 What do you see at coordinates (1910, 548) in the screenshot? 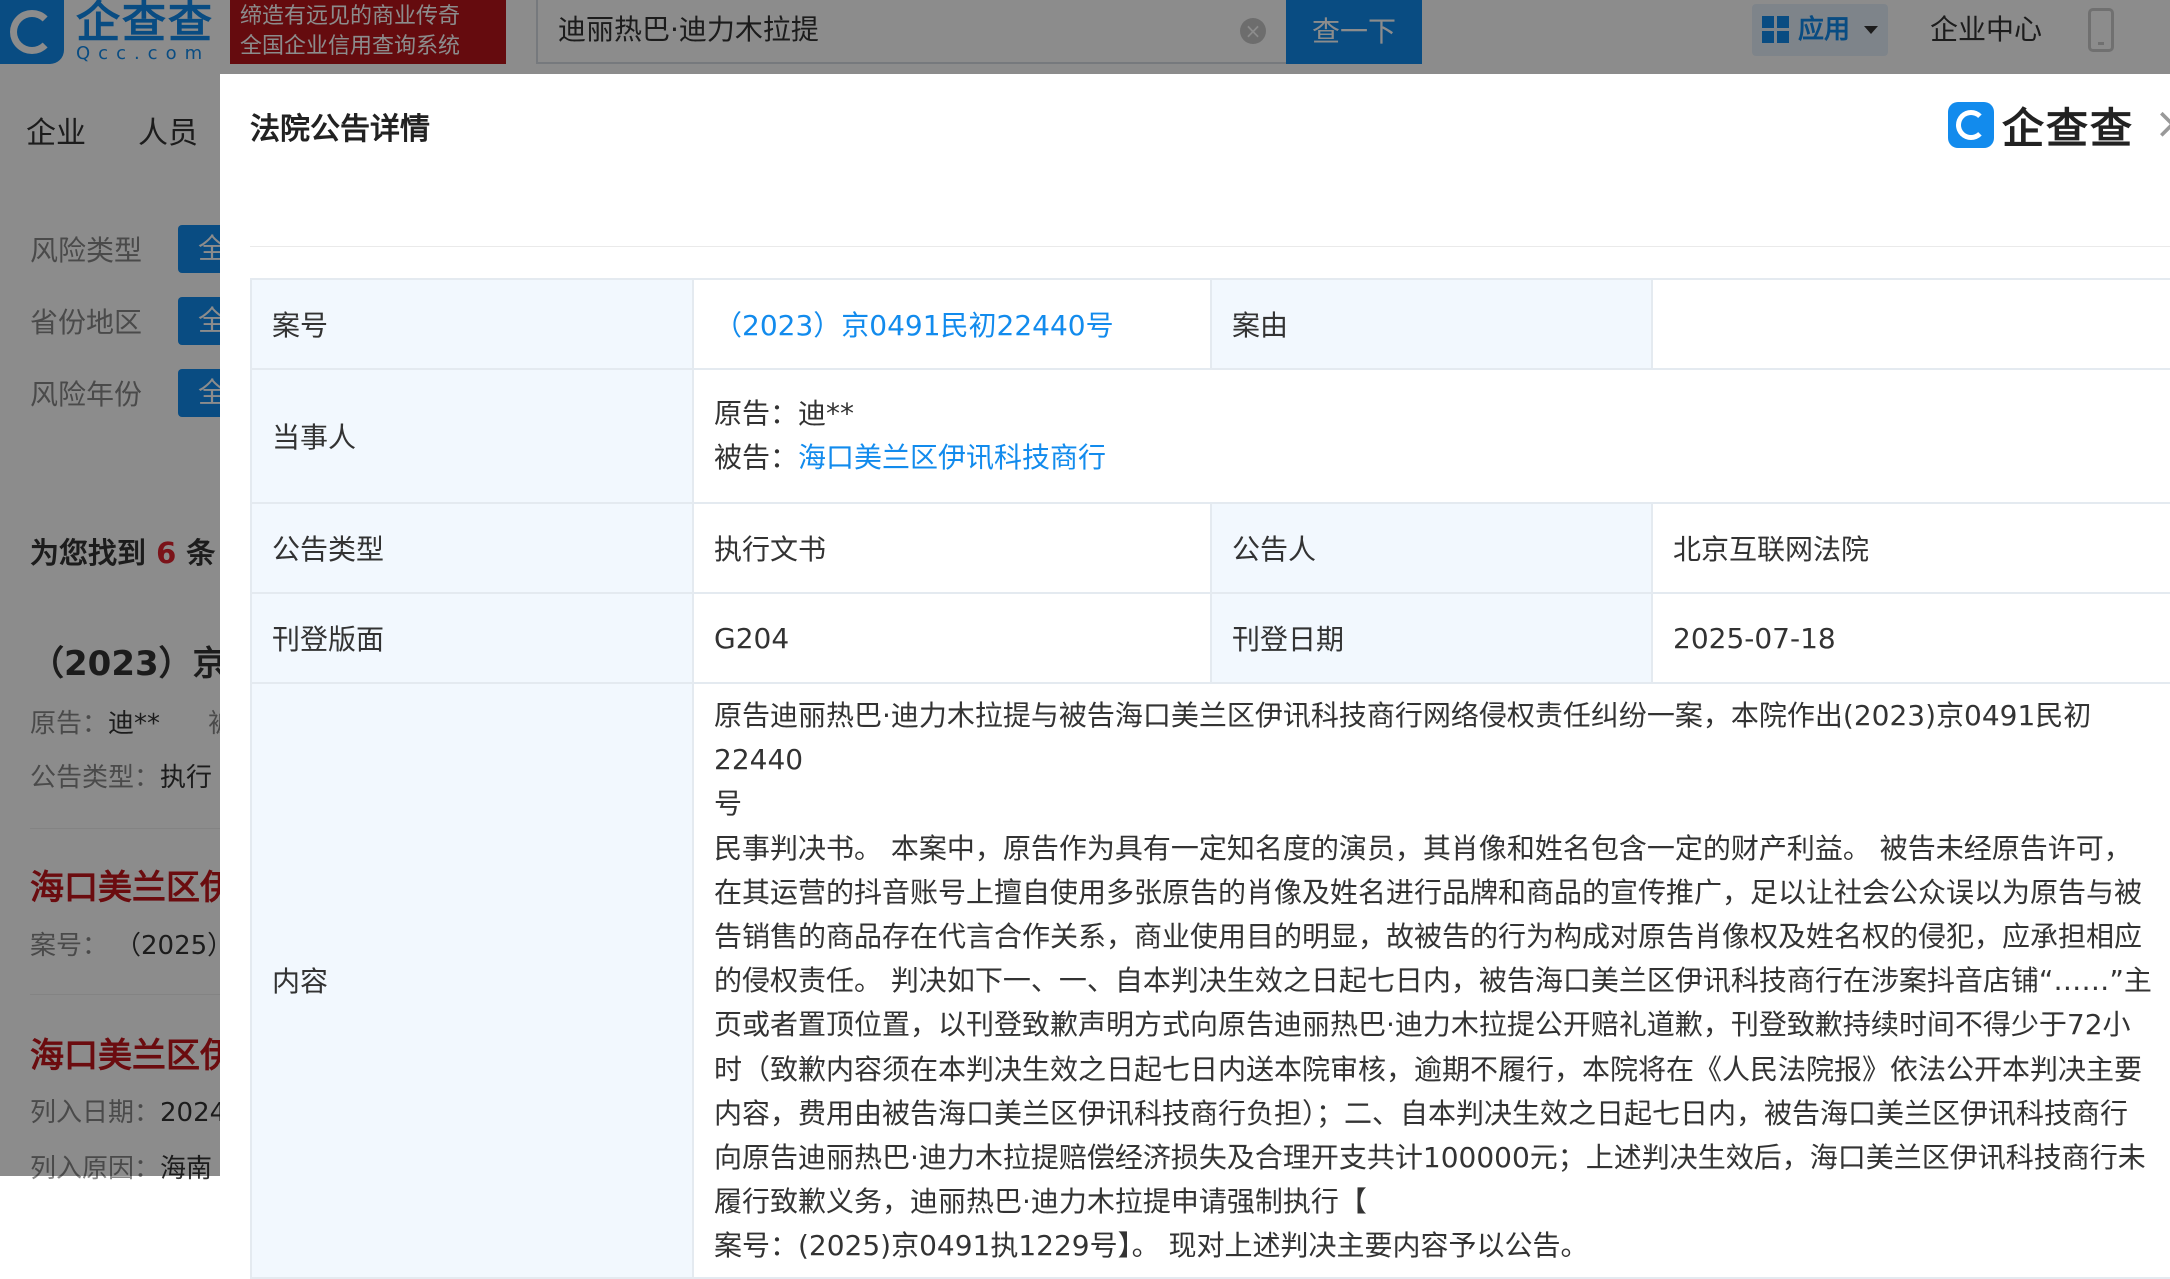
I see `field-value: 北京互联网法院` at bounding box center [1910, 548].